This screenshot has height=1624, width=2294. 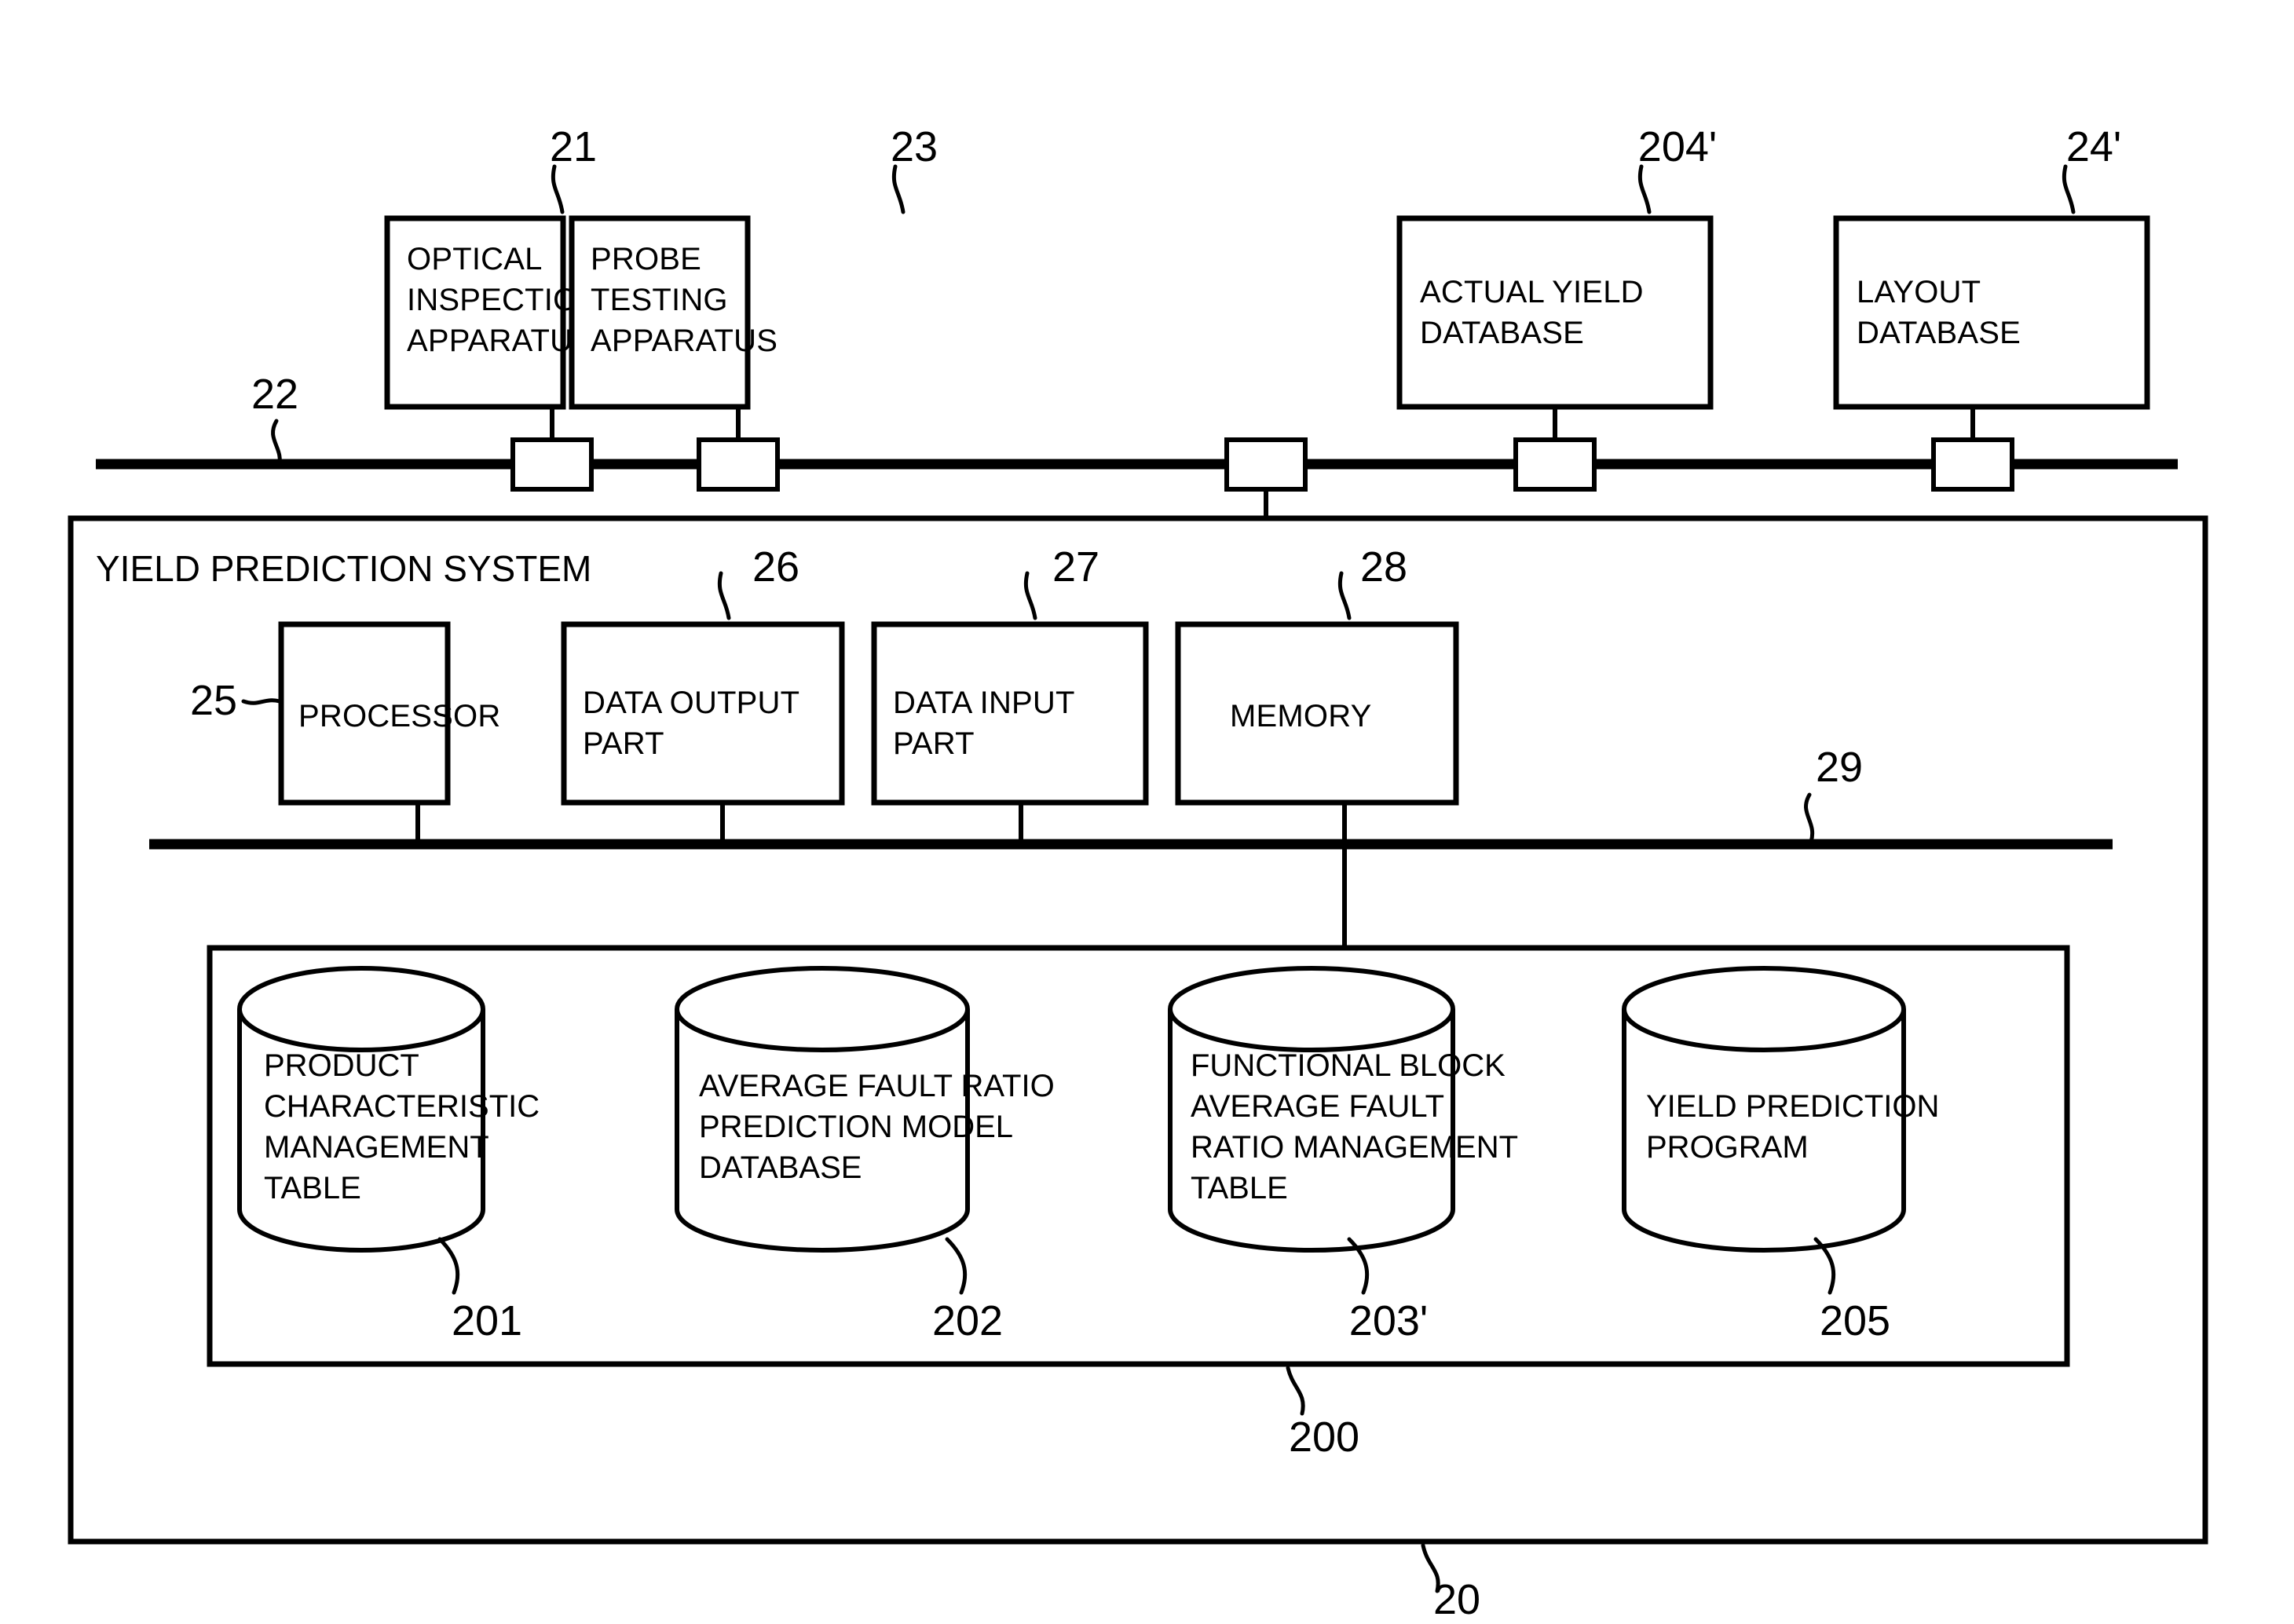 What do you see at coordinates (1555, 464) in the screenshot?
I see `bus-connector-actual-yield` at bounding box center [1555, 464].